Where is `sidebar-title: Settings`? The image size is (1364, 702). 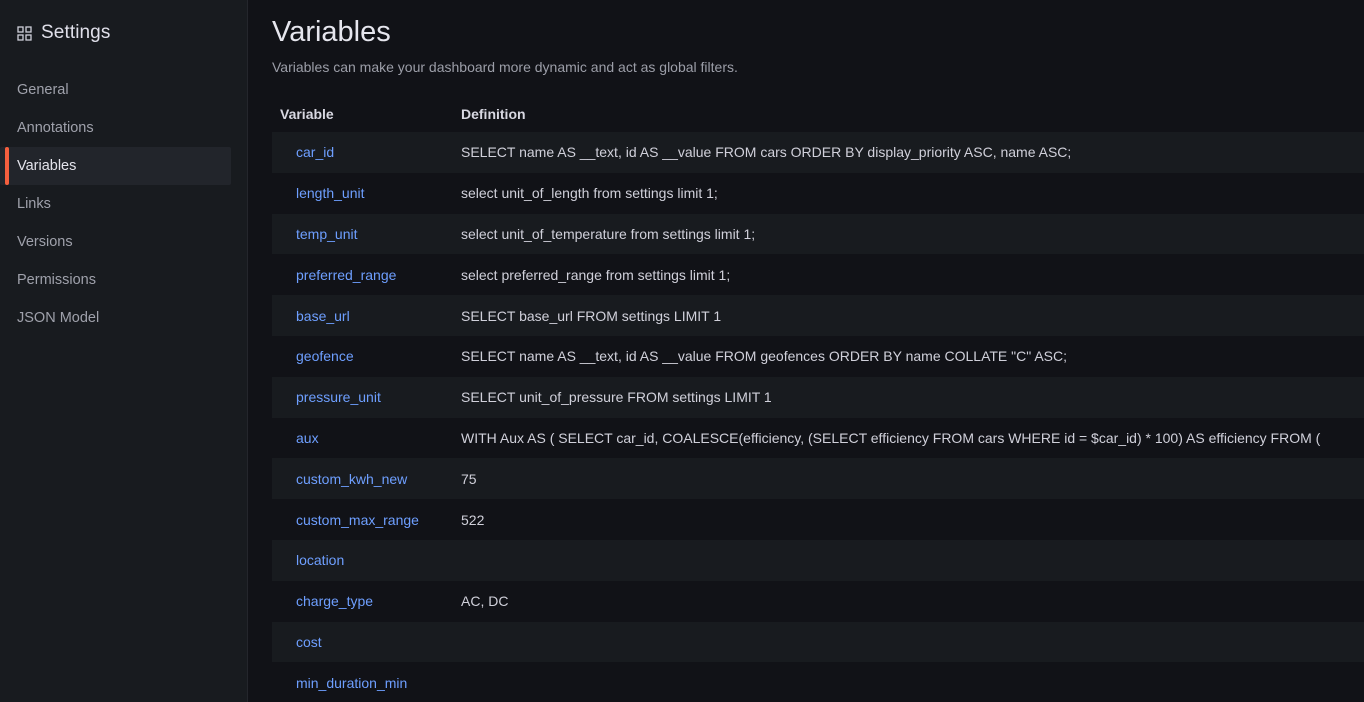 sidebar-title: Settings is located at coordinates (76, 32).